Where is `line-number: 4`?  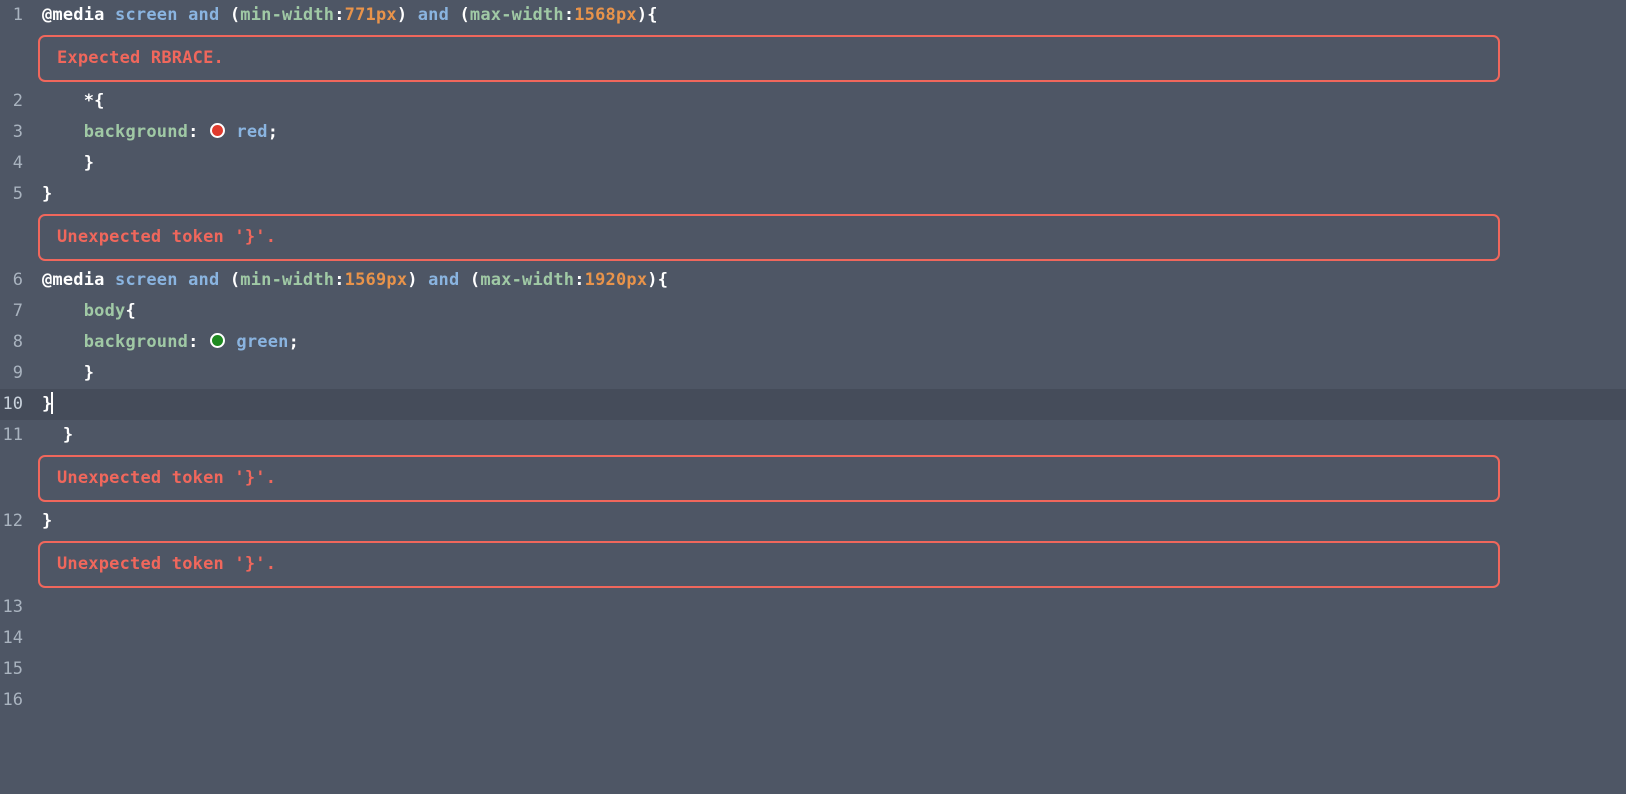 line-number: 4 is located at coordinates (17, 163).